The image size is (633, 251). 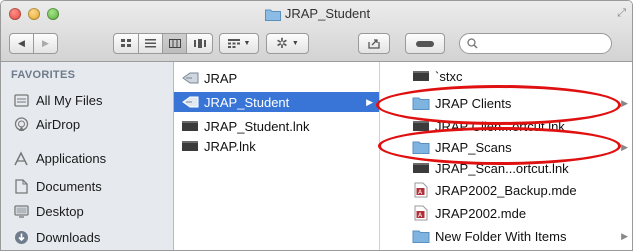 What do you see at coordinates (69, 100) in the screenshot?
I see `sidebar-item-label: All My Files` at bounding box center [69, 100].